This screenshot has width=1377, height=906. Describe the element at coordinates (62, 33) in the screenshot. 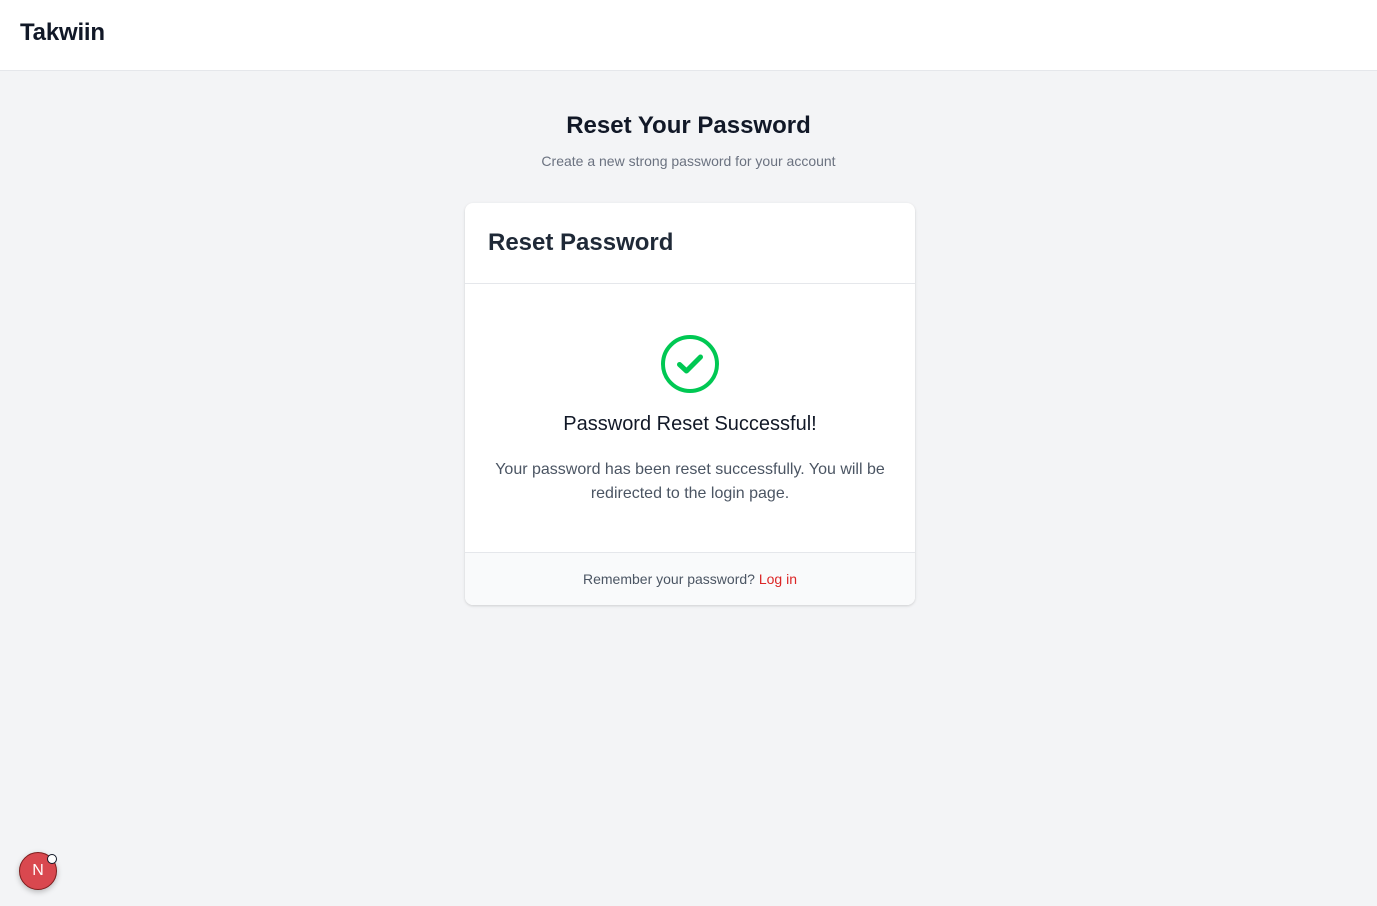

I see `brand-logo: Takwiin` at that location.